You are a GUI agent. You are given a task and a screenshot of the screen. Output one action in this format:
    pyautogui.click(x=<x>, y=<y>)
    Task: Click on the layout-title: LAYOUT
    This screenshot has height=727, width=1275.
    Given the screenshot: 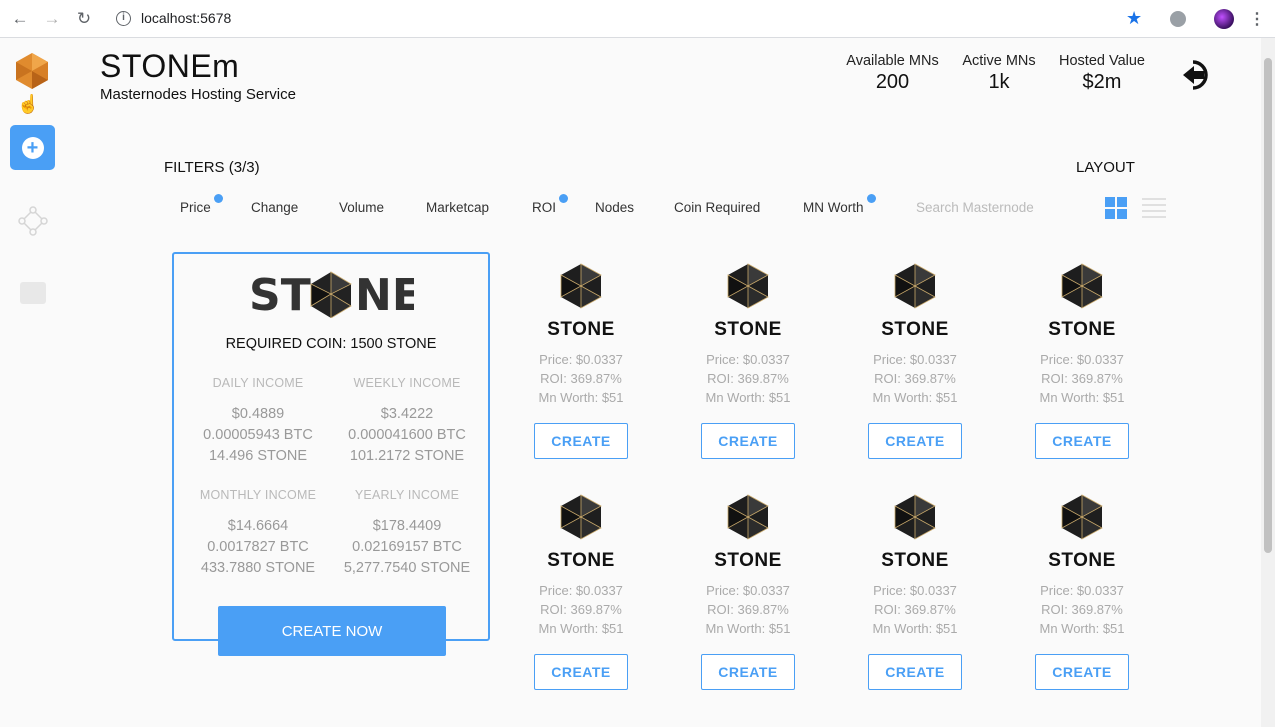 What is the action you would take?
    pyautogui.click(x=1105, y=167)
    